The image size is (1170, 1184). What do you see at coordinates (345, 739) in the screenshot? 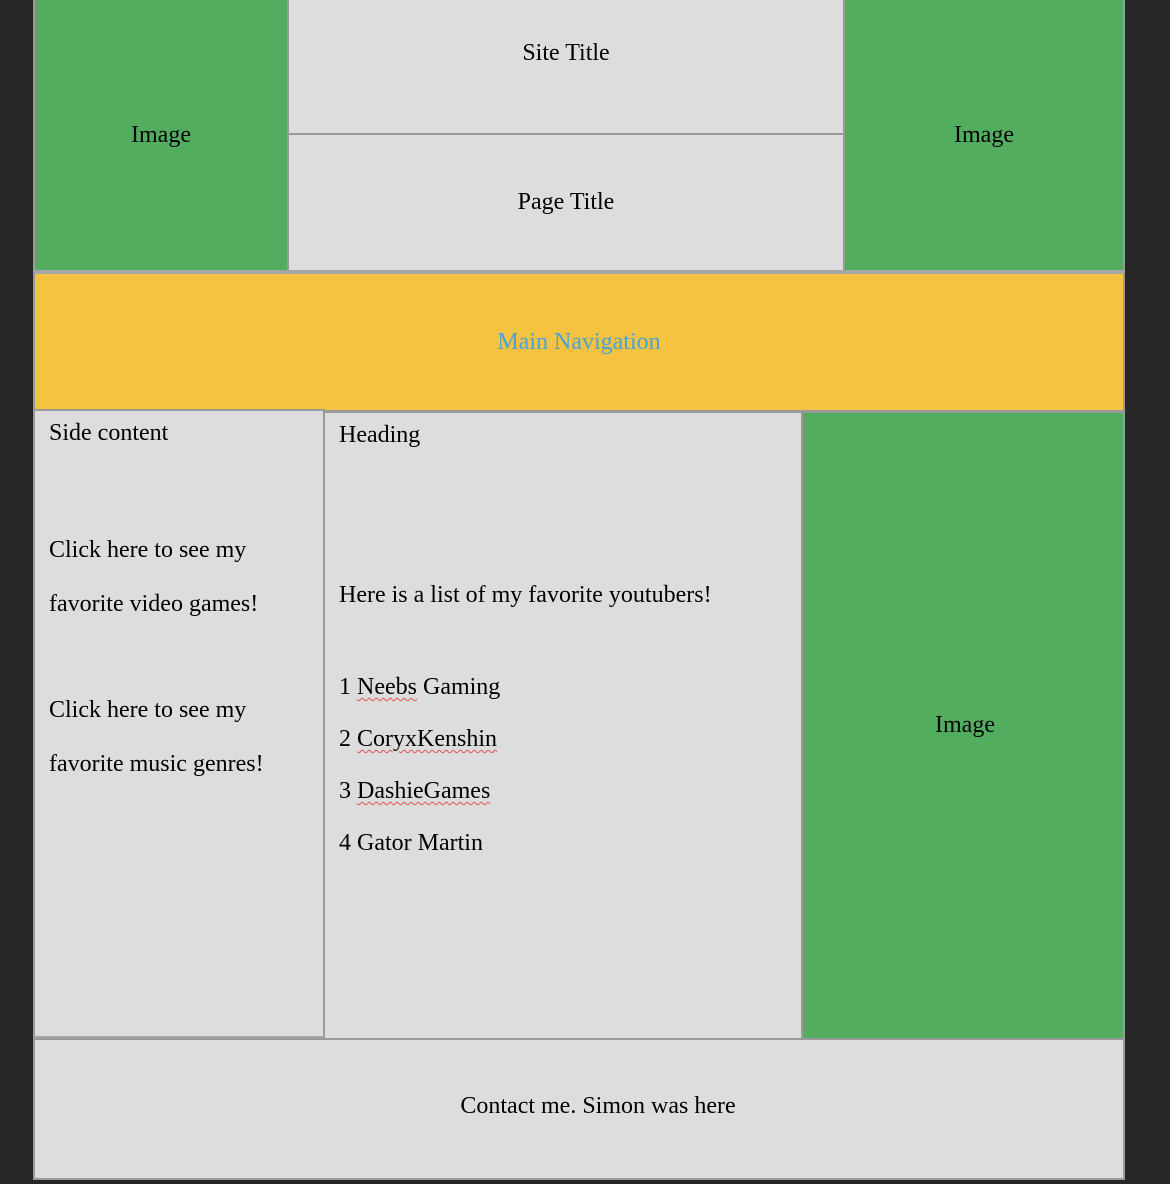
I see `list-item-number: 2` at bounding box center [345, 739].